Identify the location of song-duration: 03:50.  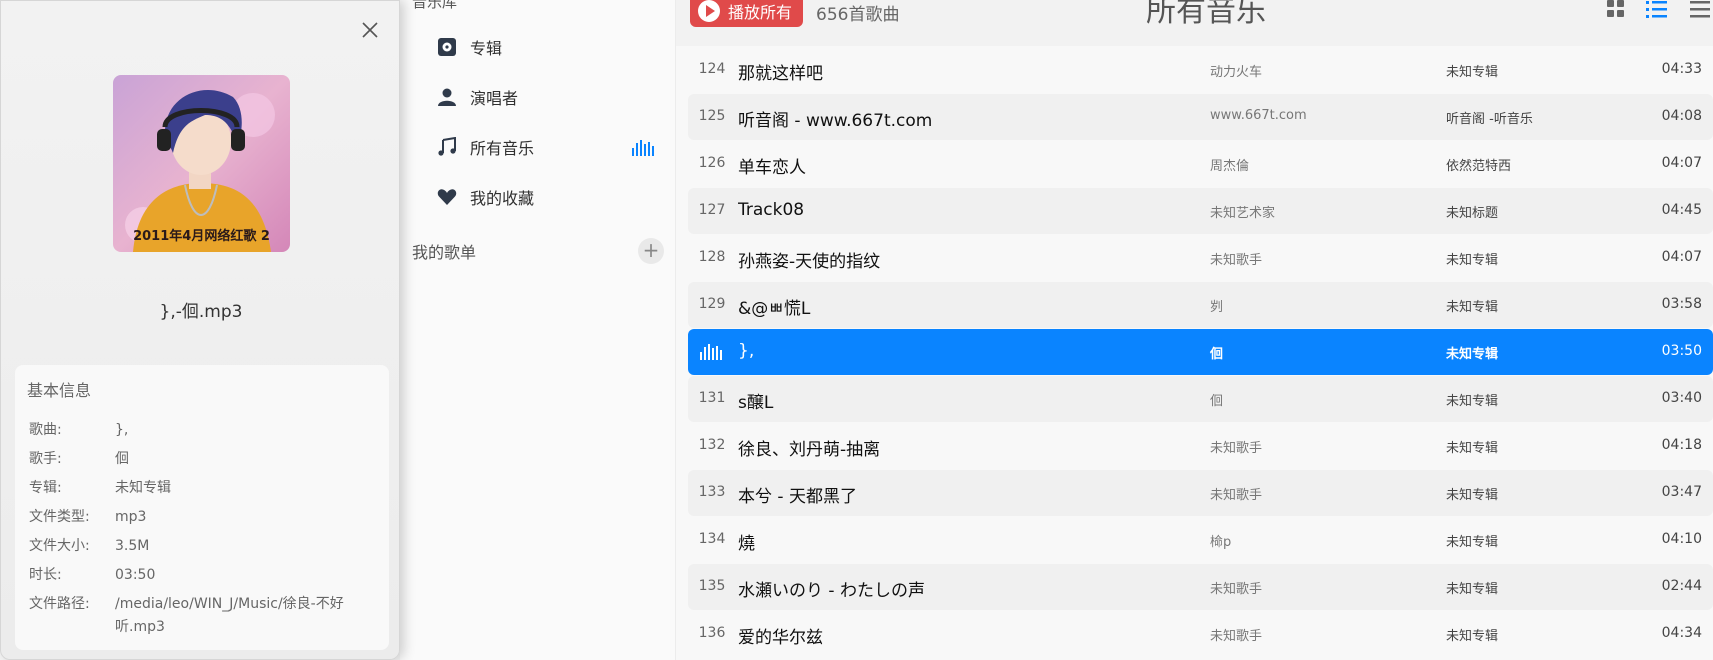
(1681, 351).